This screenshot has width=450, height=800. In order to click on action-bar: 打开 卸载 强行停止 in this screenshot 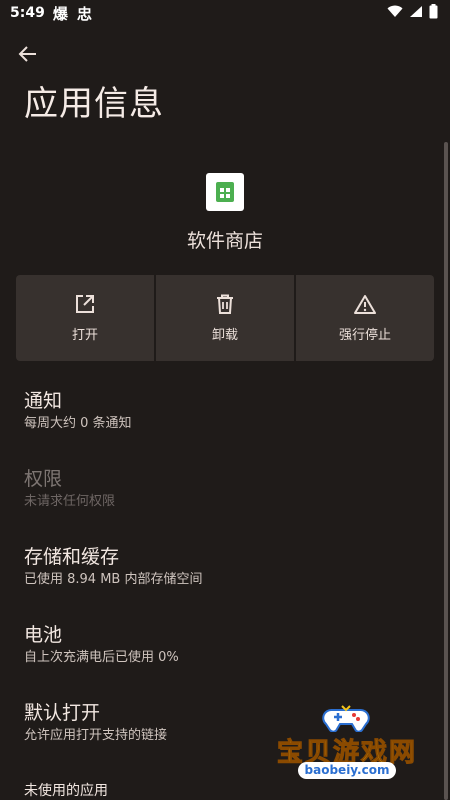, I will do `click(225, 318)`.